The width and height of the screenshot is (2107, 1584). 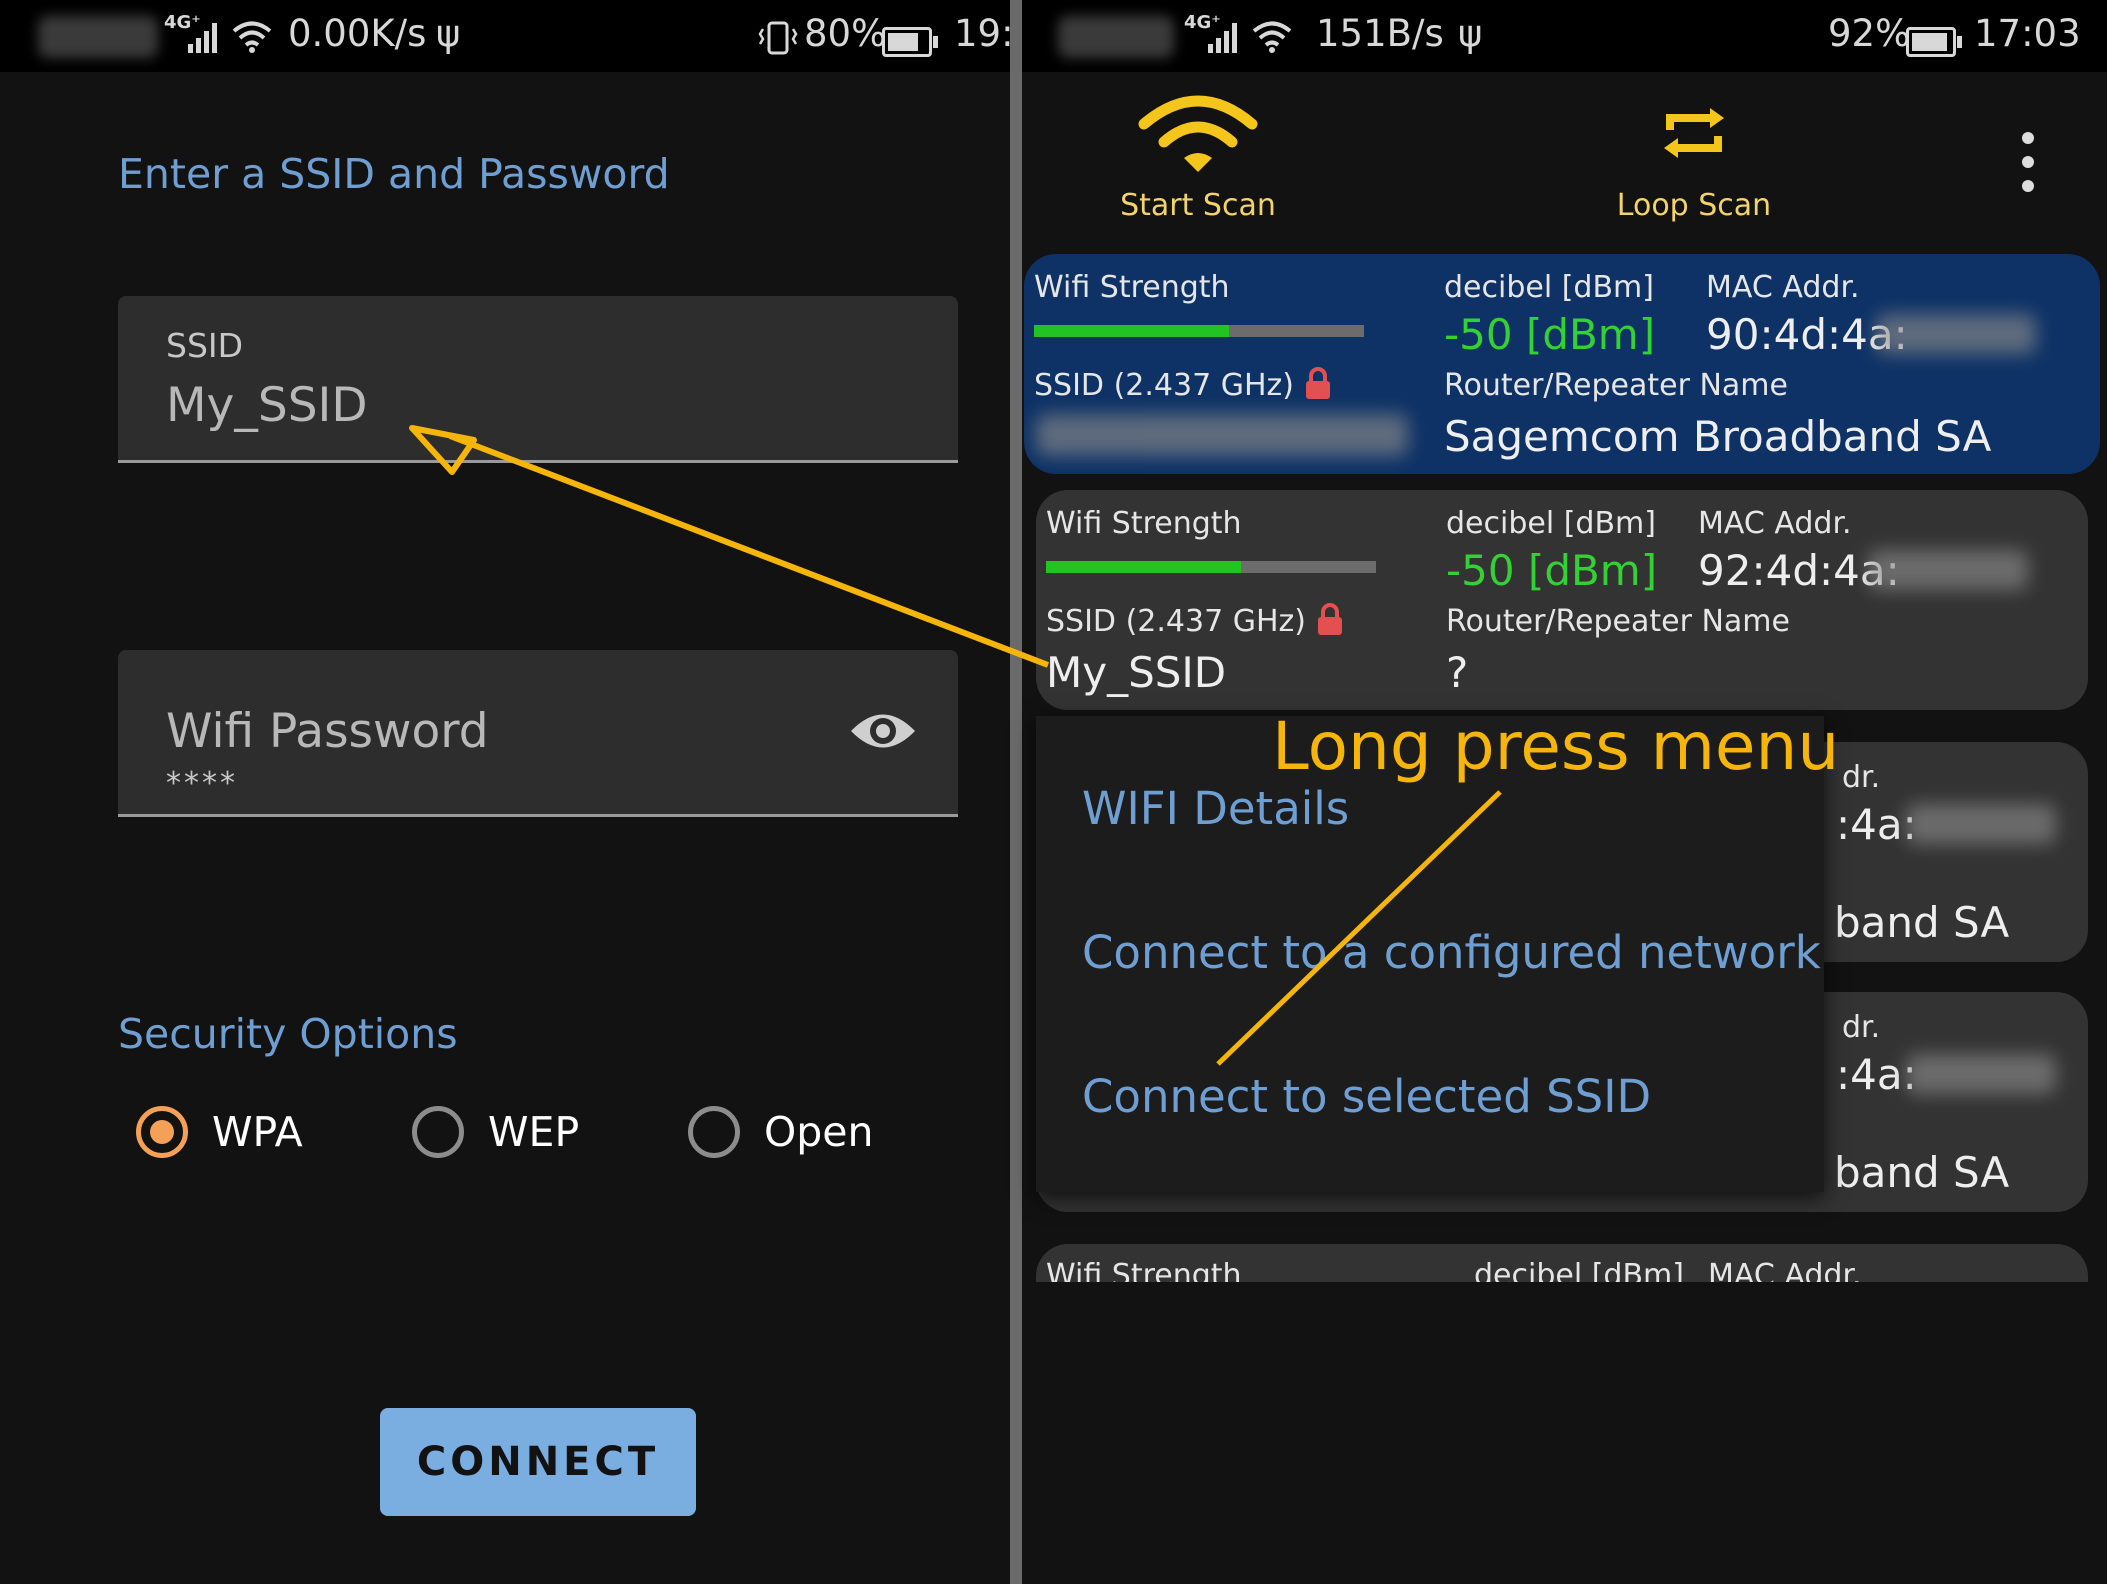 I want to click on battery-percent: 92%, so click(x=1869, y=33).